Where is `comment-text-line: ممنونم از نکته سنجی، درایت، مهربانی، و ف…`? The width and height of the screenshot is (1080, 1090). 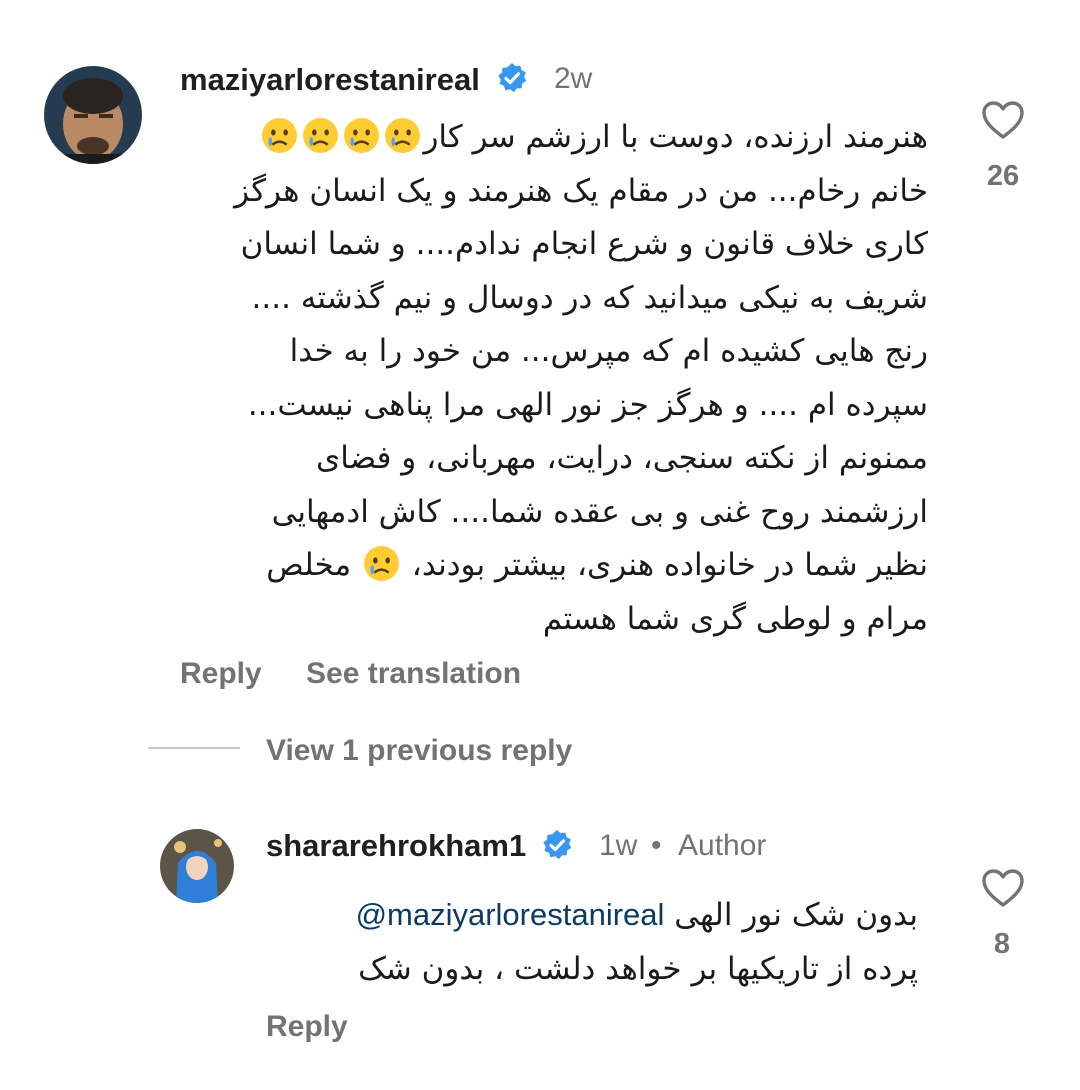 comment-text-line: ممنونم از نکته سنجی، درایت، مهربانی، و ف… is located at coordinates (621, 458).